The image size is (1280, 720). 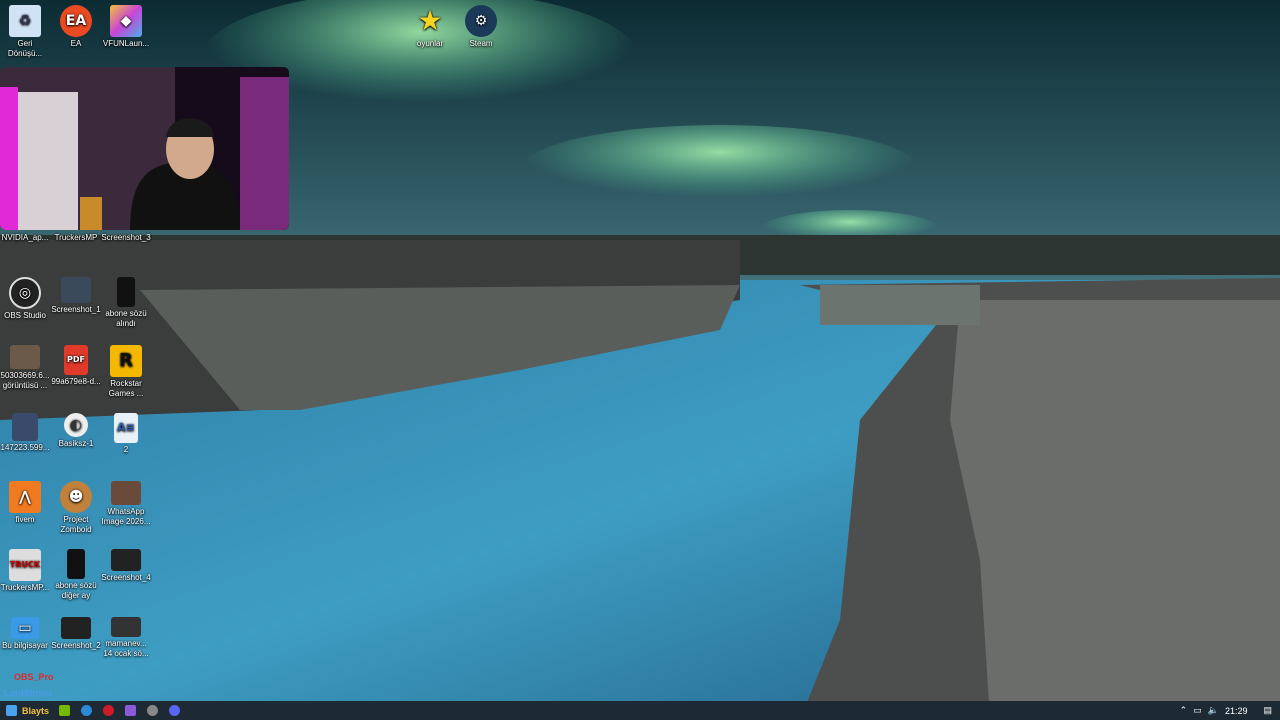 What do you see at coordinates (25, 497) in the screenshot?
I see `fivem-icon: ⋀` at bounding box center [25, 497].